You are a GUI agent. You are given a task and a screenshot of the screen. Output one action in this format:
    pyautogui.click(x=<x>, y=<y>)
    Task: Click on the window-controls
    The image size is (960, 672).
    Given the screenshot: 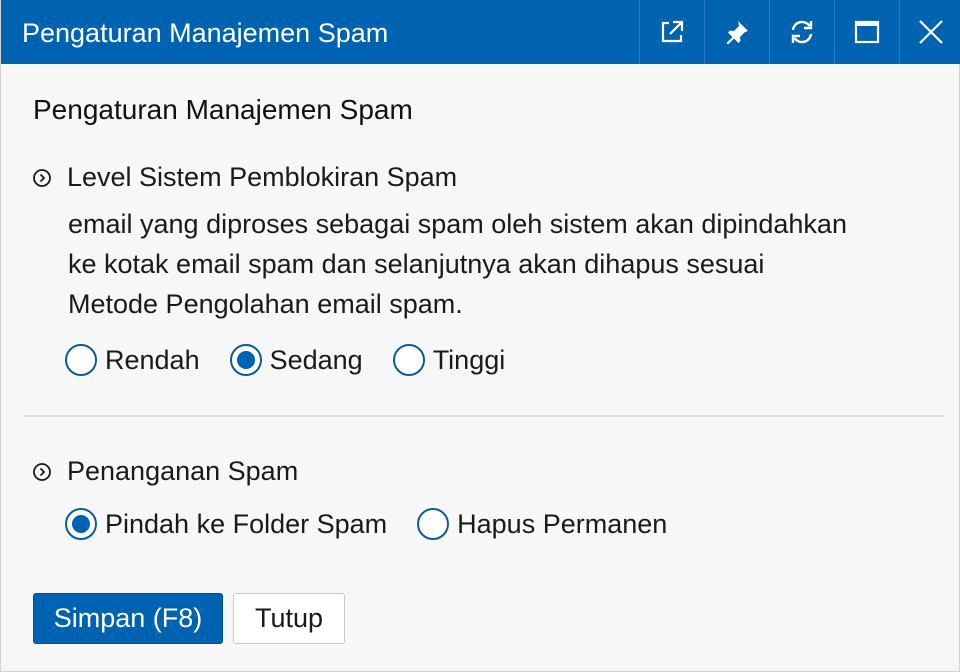 What is the action you would take?
    pyautogui.click(x=799, y=32)
    